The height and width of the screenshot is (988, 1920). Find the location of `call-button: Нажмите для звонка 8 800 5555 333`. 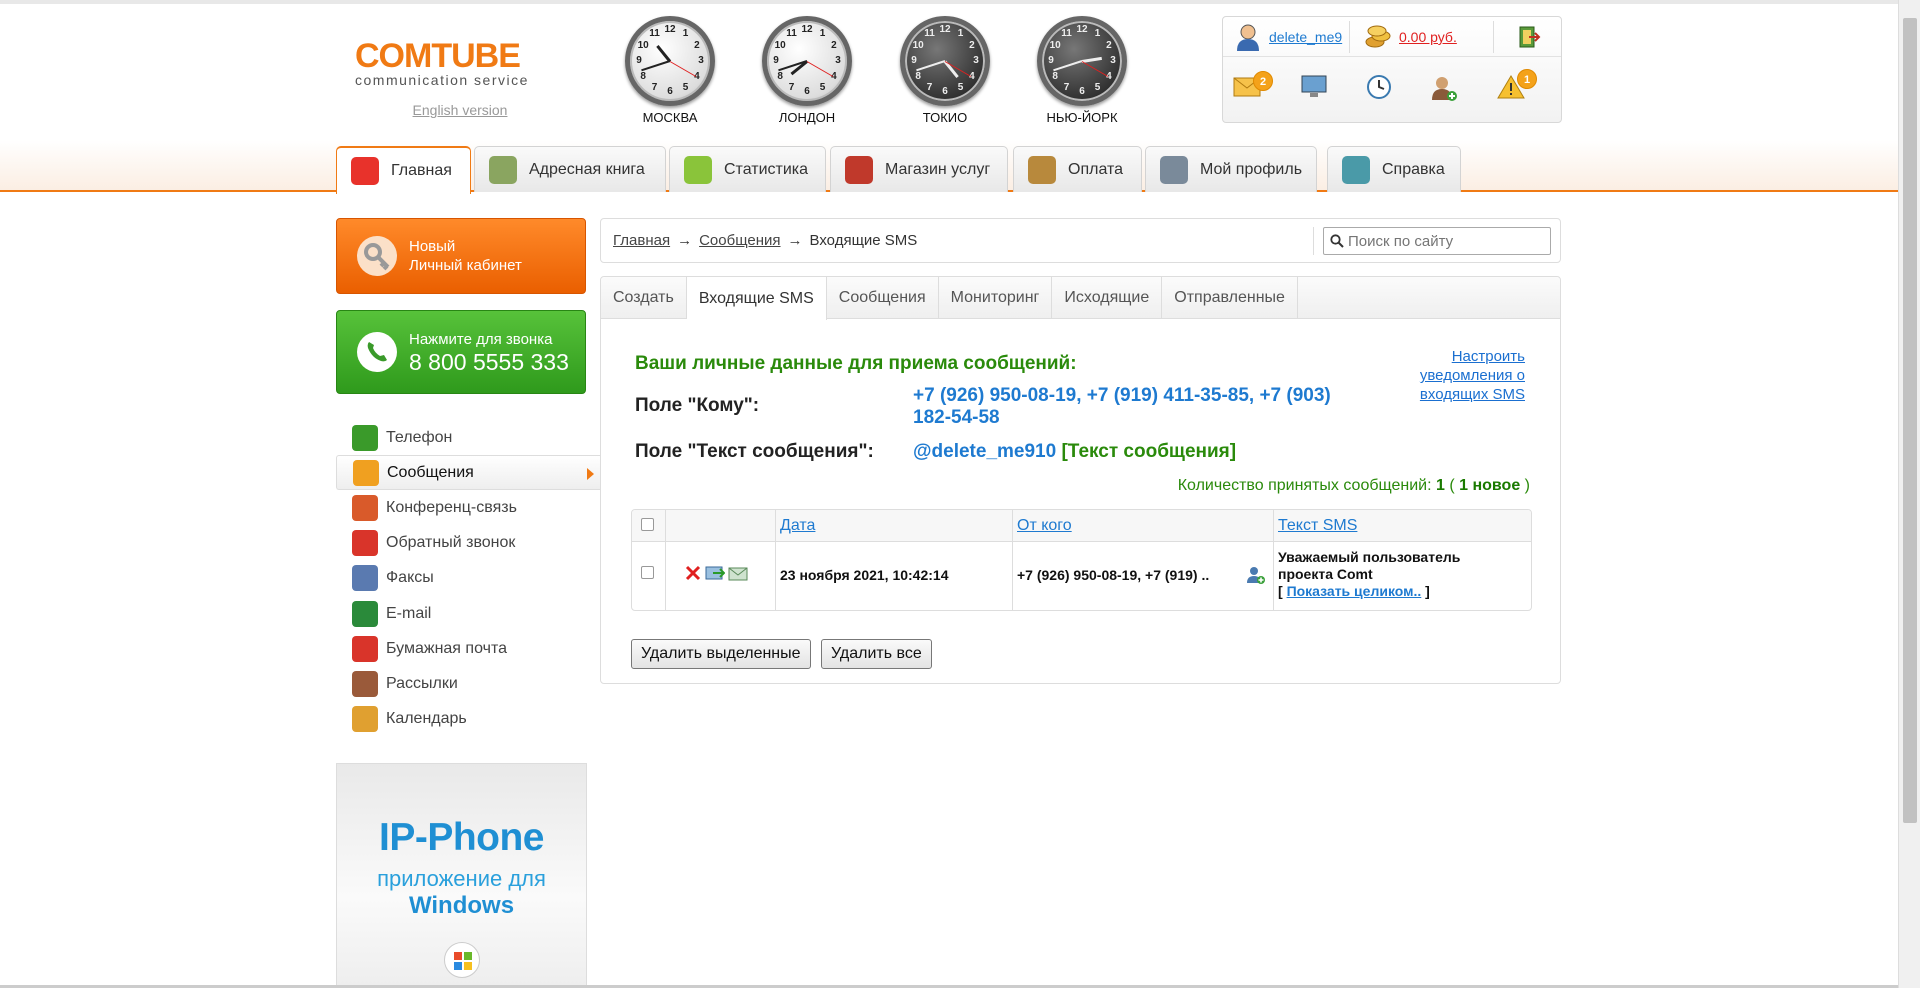

call-button: Нажмите для звонка 8 800 5555 333 is located at coordinates (461, 352).